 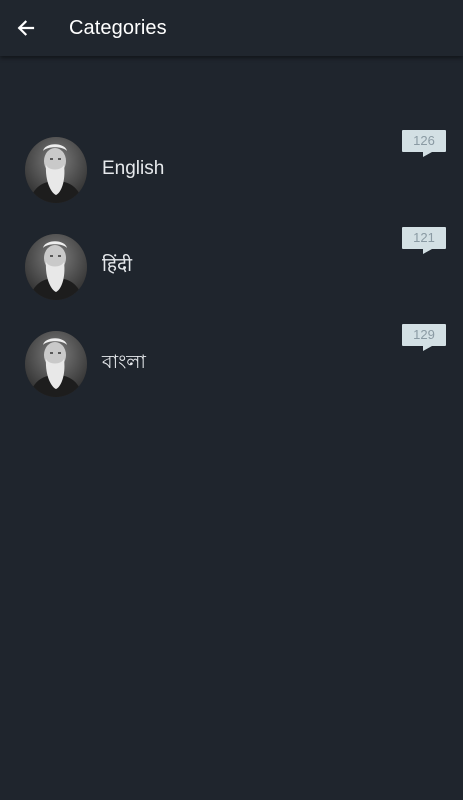 I want to click on count-text: 129, so click(x=424, y=334).